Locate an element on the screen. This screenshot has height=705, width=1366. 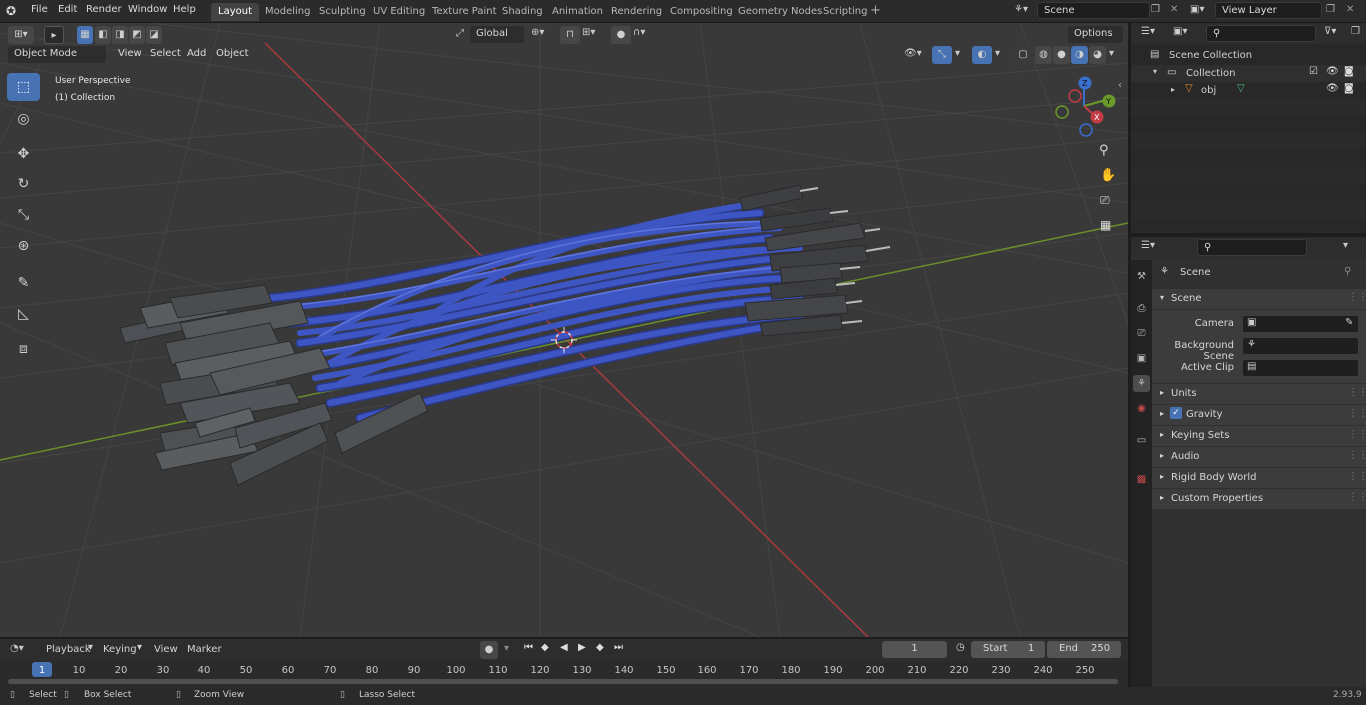
remove-view-layer-icon: ✕ is located at coordinates (1350, 9).